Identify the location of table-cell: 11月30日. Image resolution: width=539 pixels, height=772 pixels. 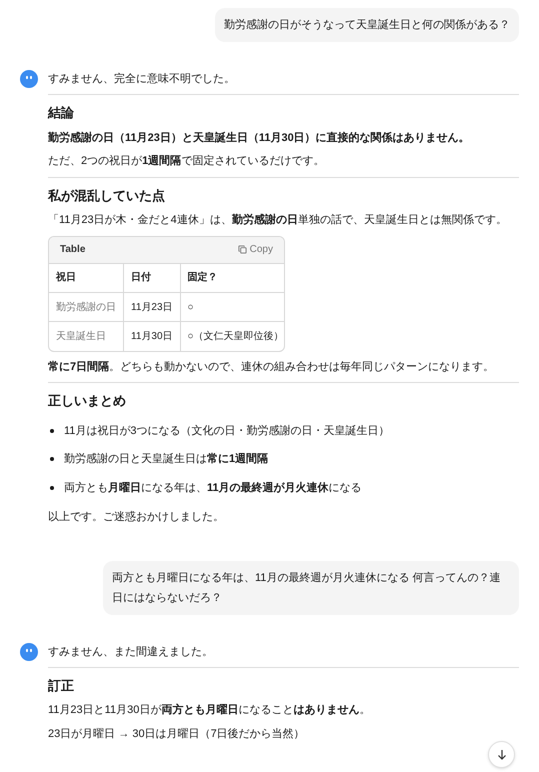
(152, 336).